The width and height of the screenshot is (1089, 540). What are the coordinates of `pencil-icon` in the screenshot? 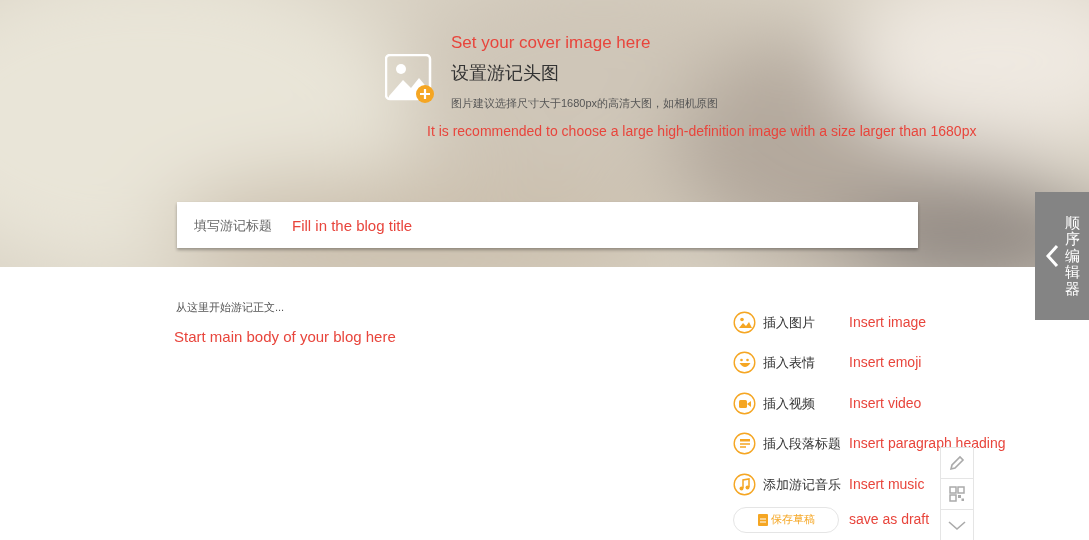 It's located at (957, 463).